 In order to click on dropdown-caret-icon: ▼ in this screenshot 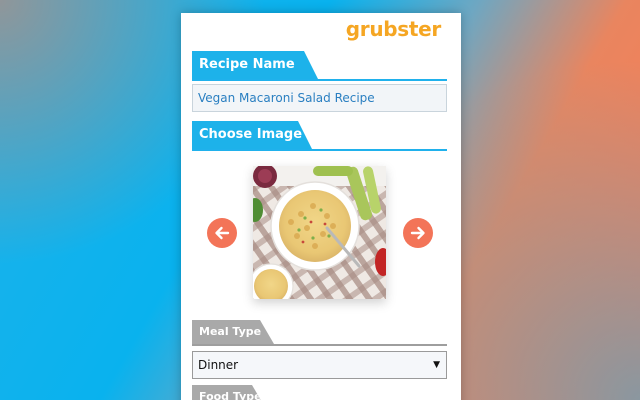, I will do `click(436, 365)`.